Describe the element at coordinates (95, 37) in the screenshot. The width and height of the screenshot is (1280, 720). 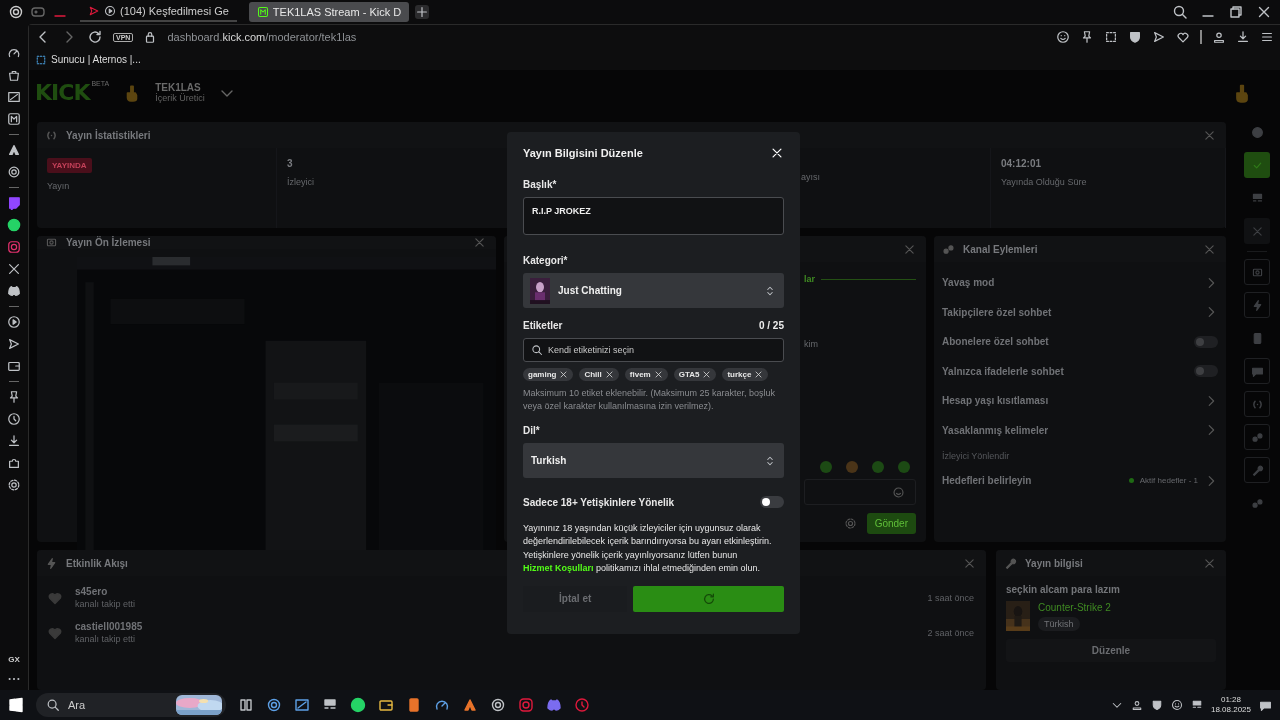
I see `reload-icon` at that location.